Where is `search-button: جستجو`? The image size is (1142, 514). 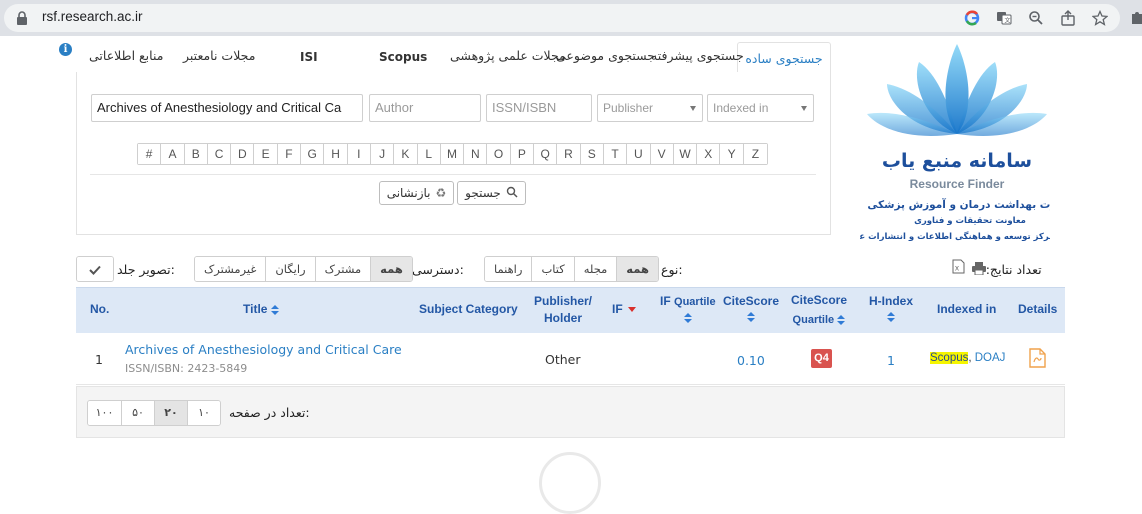
search-button: جستجو is located at coordinates (491, 193).